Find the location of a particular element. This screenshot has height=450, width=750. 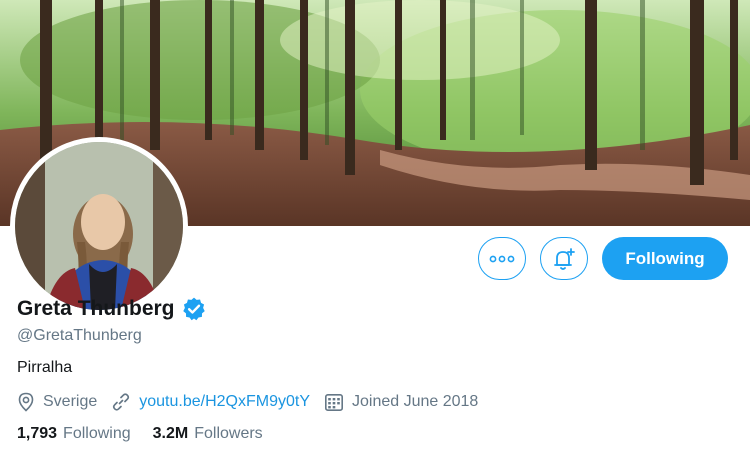

link-icon is located at coordinates (121, 402).